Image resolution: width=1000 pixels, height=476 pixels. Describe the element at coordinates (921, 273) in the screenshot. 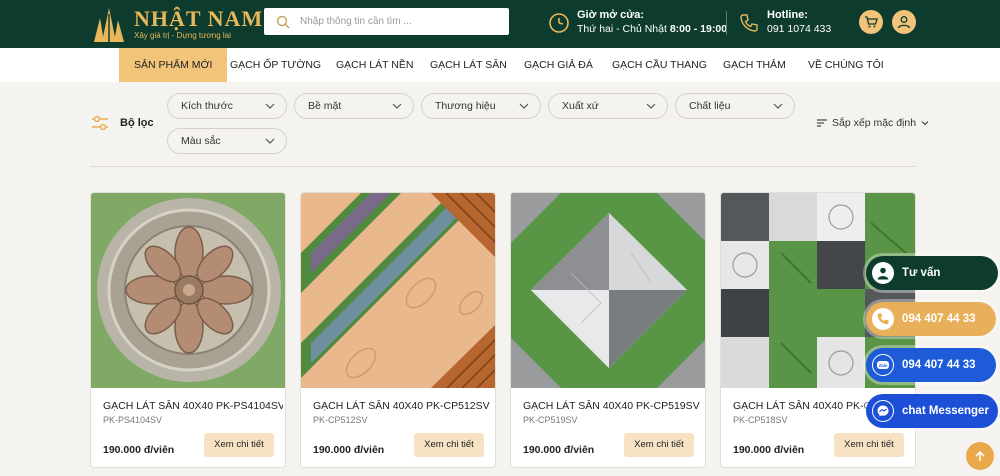

I see `consult-label: Tư vấn` at that location.